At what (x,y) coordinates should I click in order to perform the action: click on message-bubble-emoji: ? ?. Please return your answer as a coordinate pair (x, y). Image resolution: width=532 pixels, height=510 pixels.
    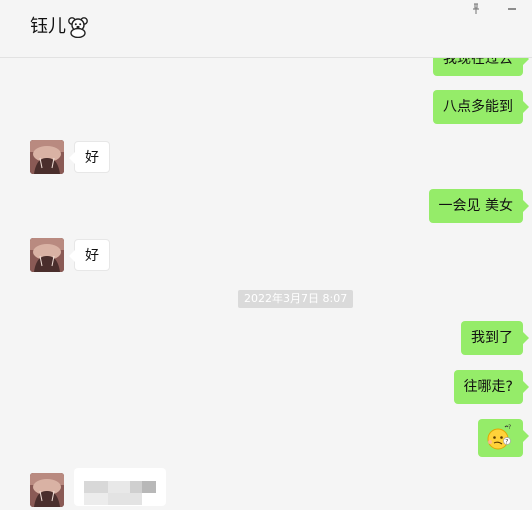
    Looking at the image, I should click on (503, 438).